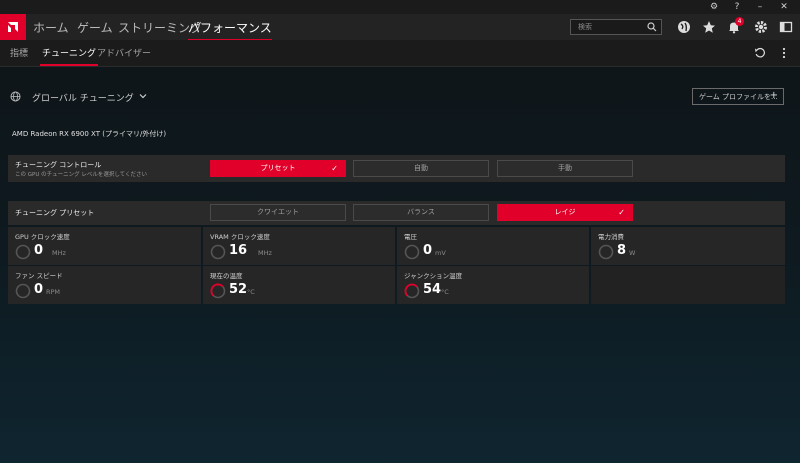  What do you see at coordinates (714, 7) in the screenshot?
I see `settings-window-icon: ⚙` at bounding box center [714, 7].